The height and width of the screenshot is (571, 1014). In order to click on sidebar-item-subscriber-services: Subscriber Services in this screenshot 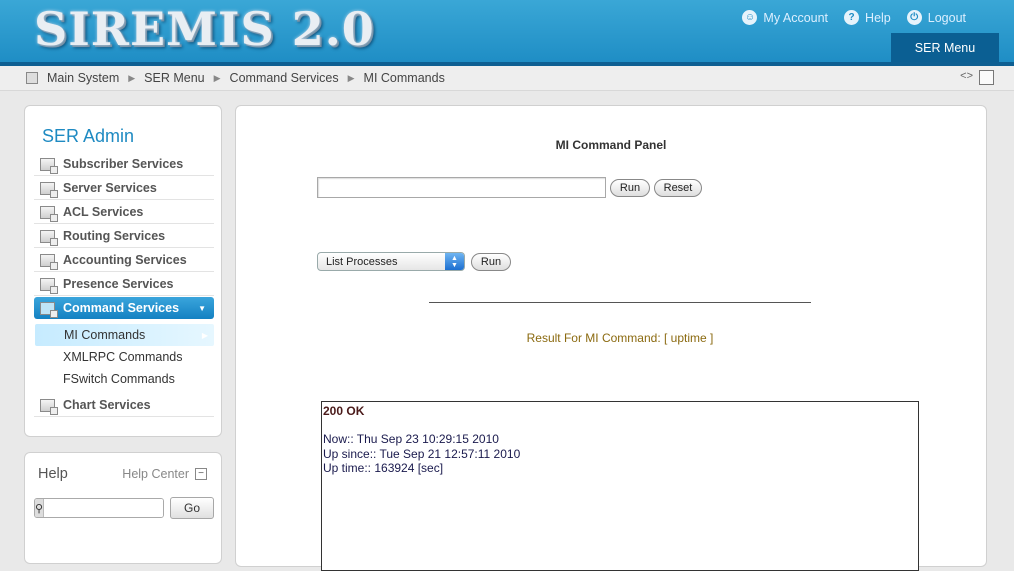, I will do `click(124, 164)`.